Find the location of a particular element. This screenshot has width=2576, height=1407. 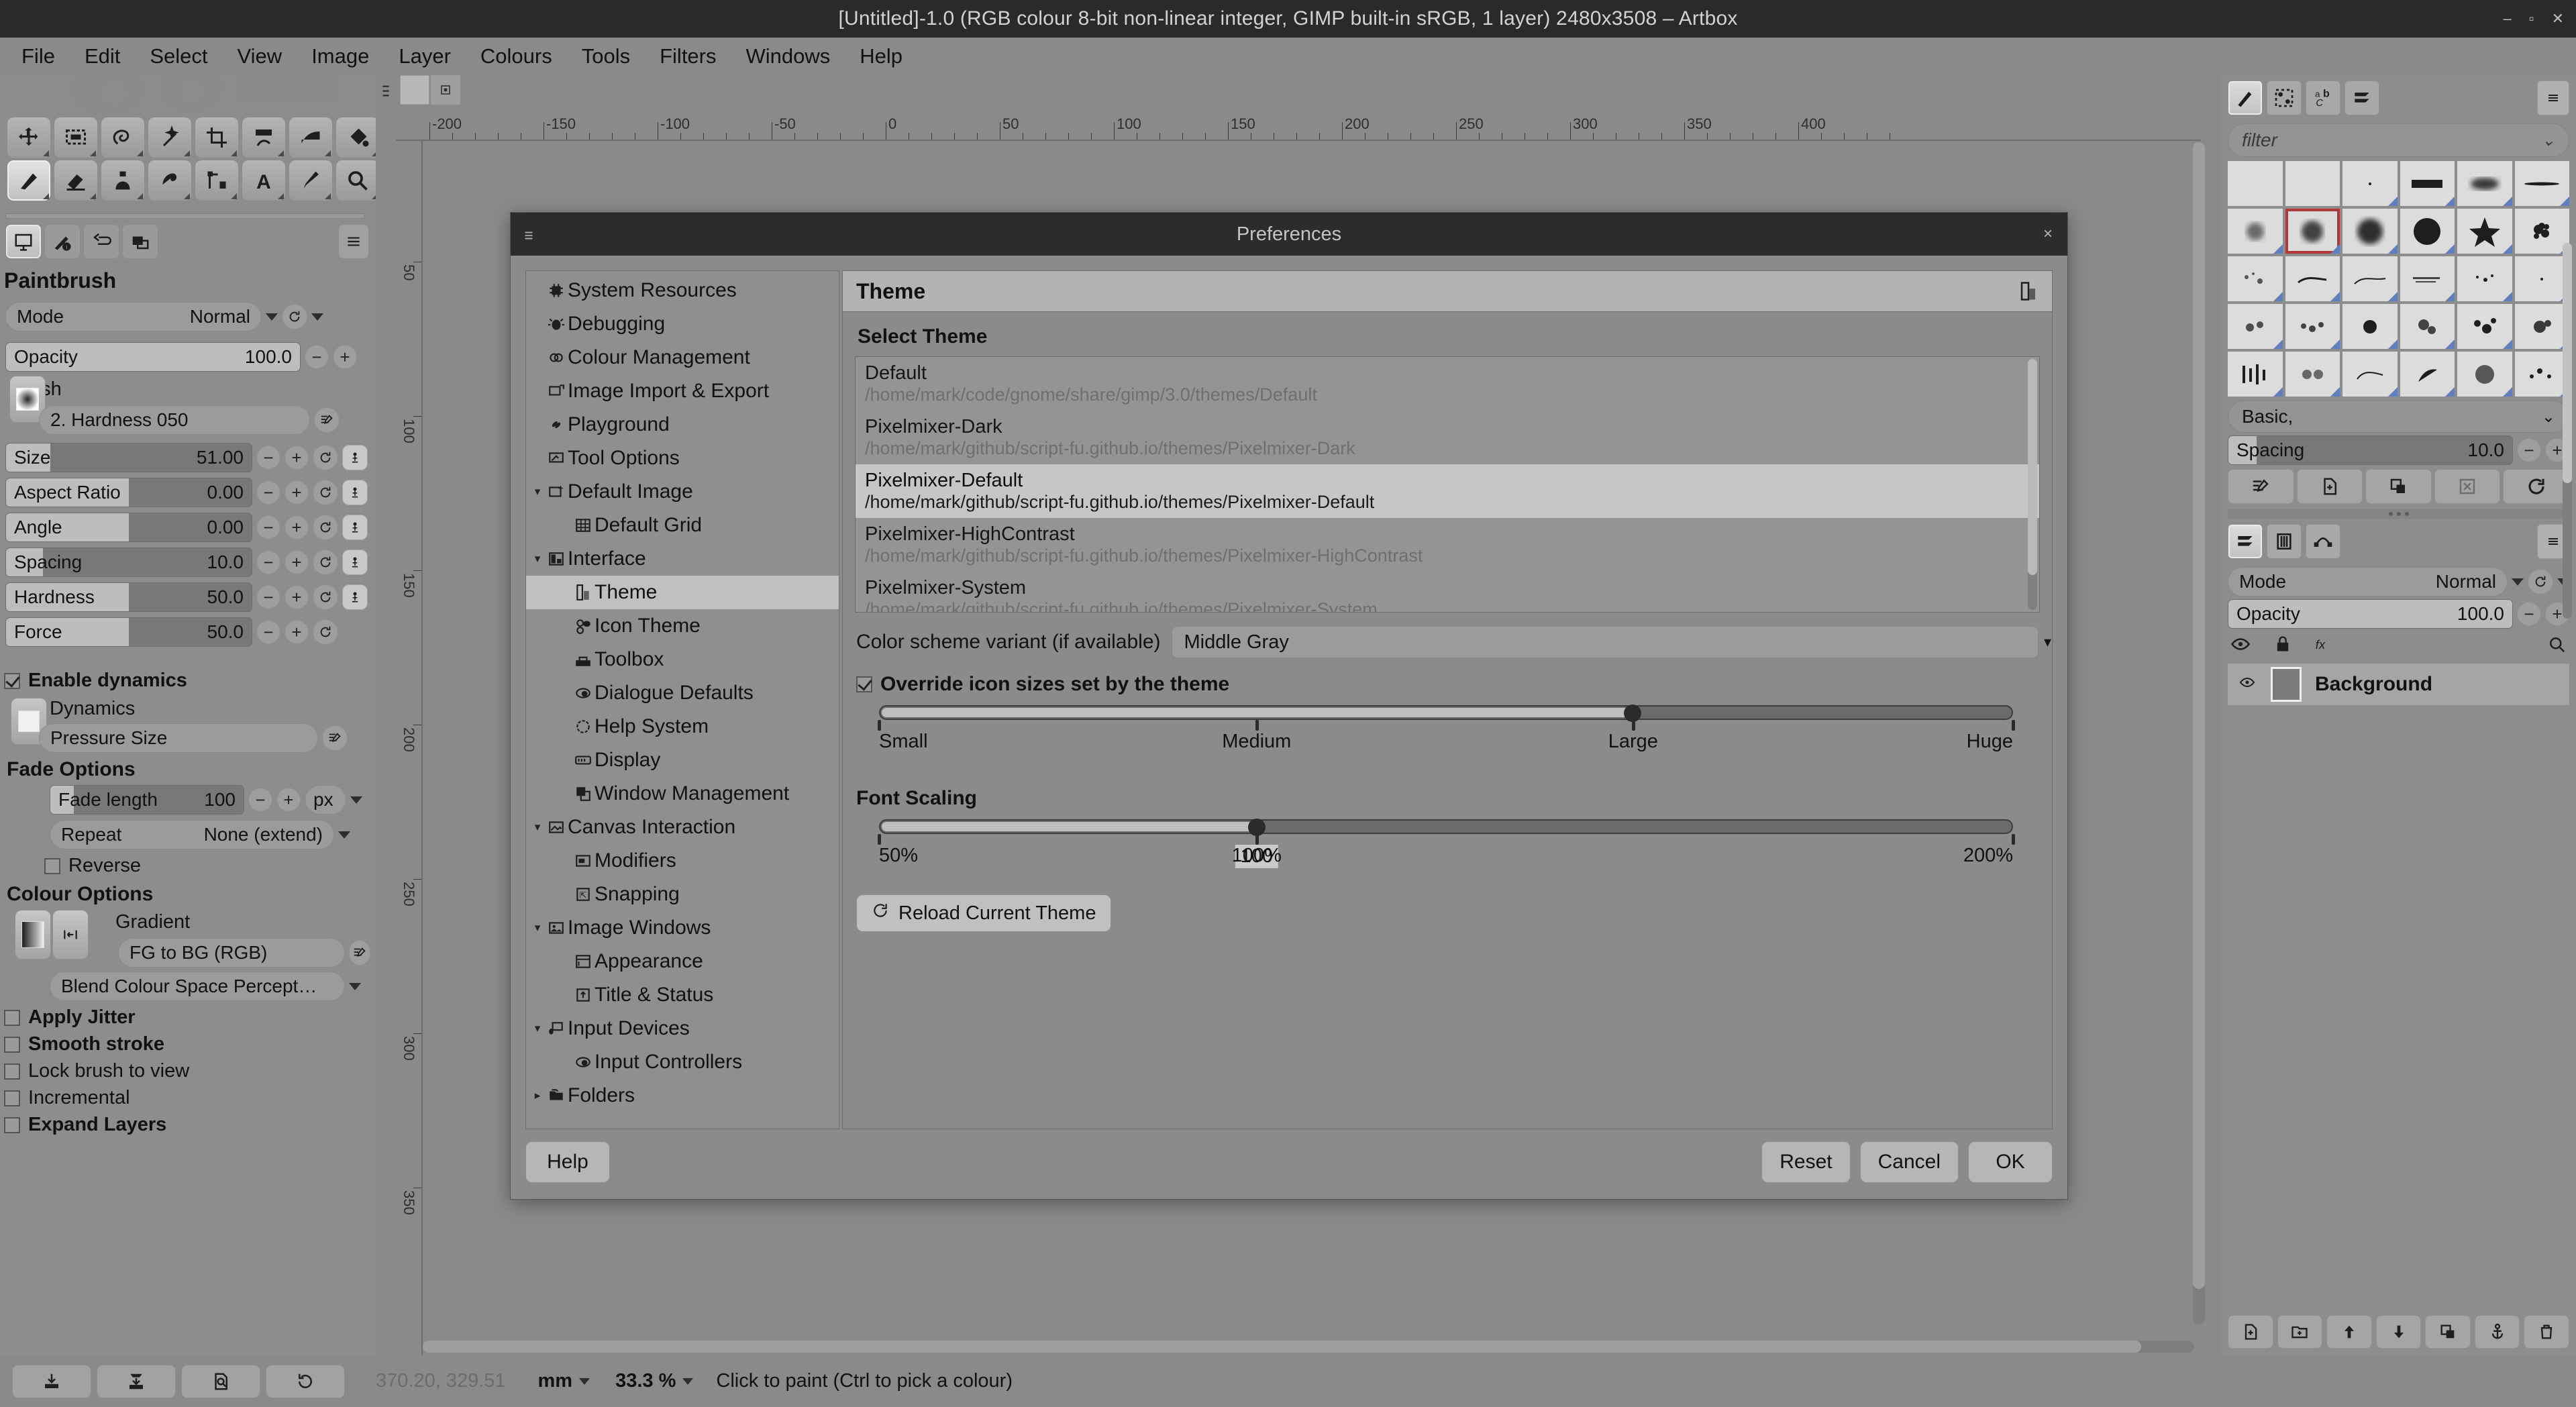

menu-view: View is located at coordinates (260, 56).